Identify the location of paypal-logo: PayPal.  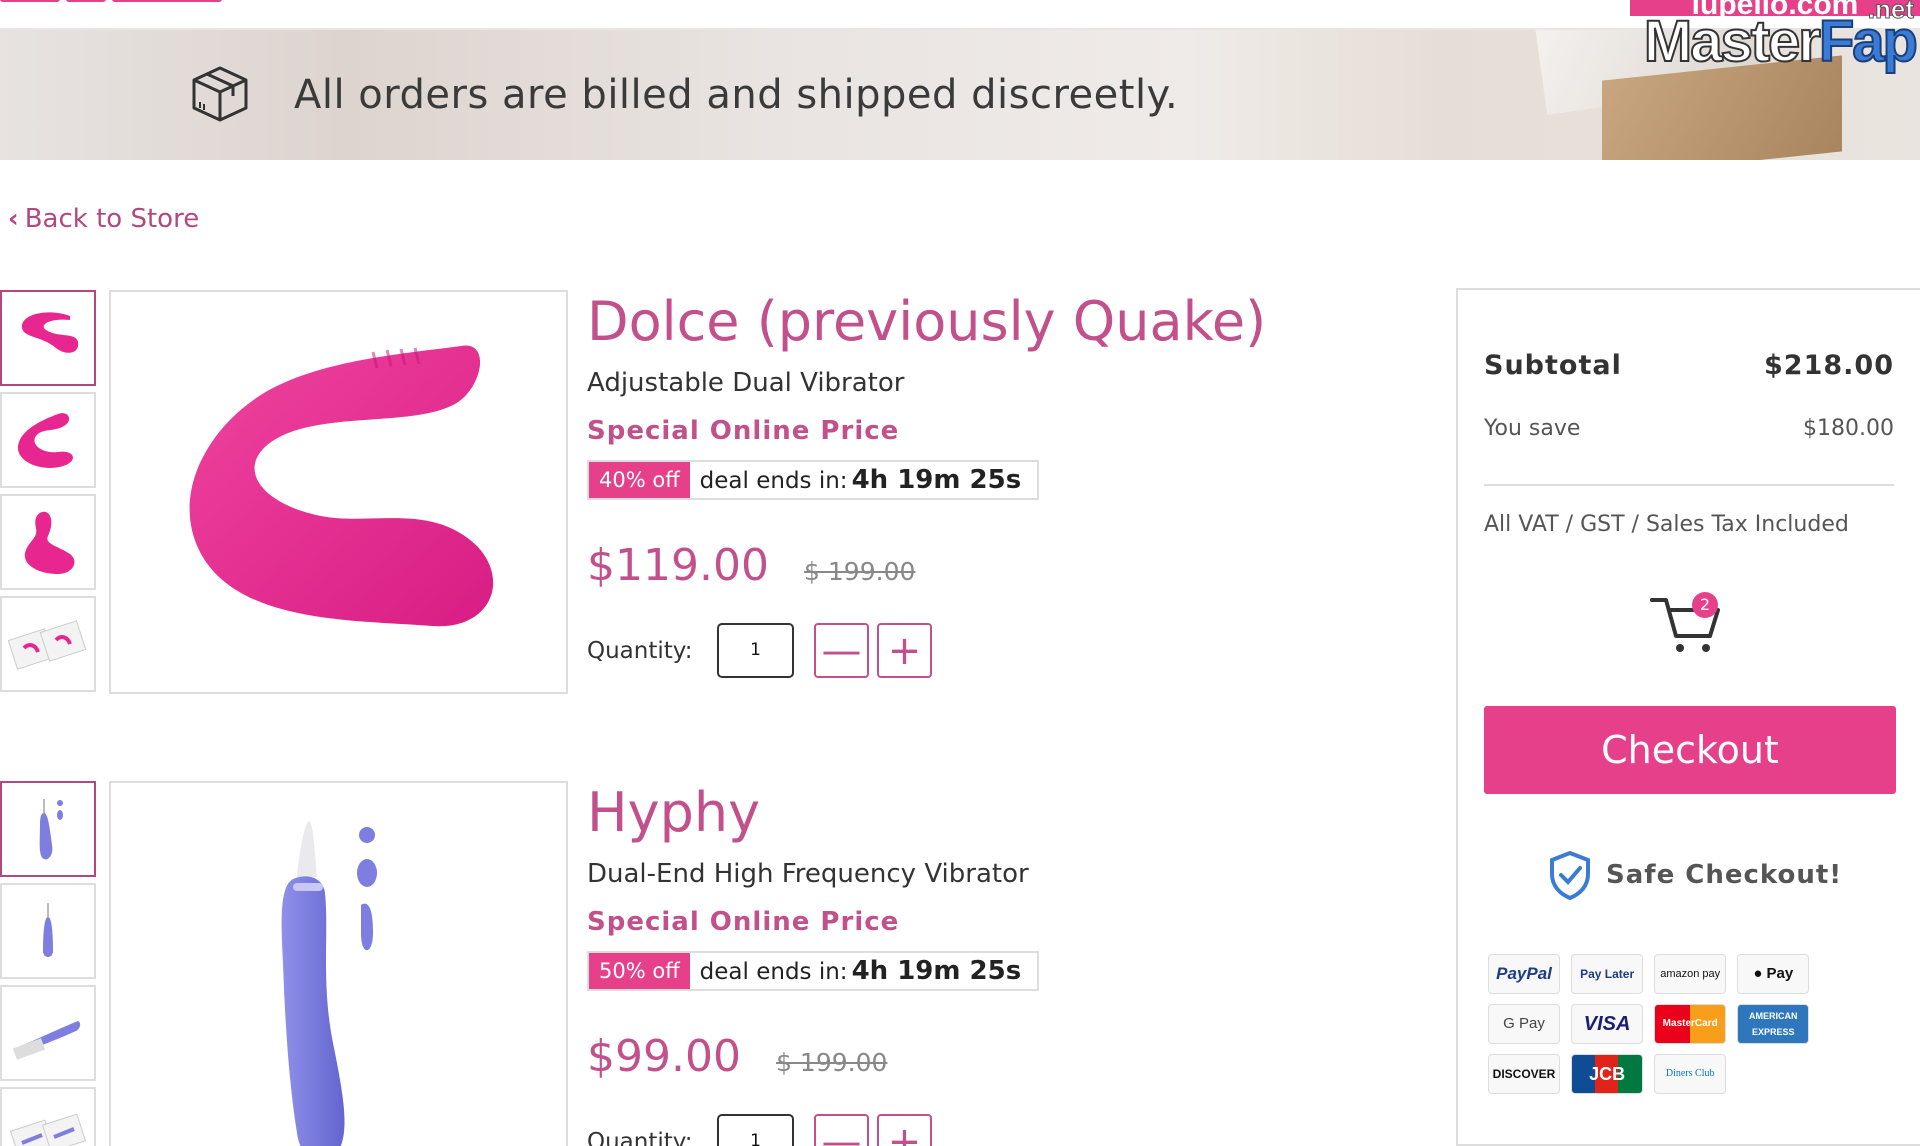
(1524, 974).